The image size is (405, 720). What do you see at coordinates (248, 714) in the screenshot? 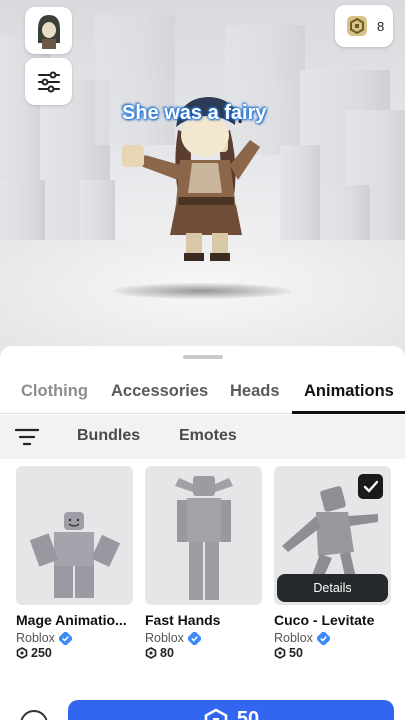
I see `buy-price: 50` at bounding box center [248, 714].